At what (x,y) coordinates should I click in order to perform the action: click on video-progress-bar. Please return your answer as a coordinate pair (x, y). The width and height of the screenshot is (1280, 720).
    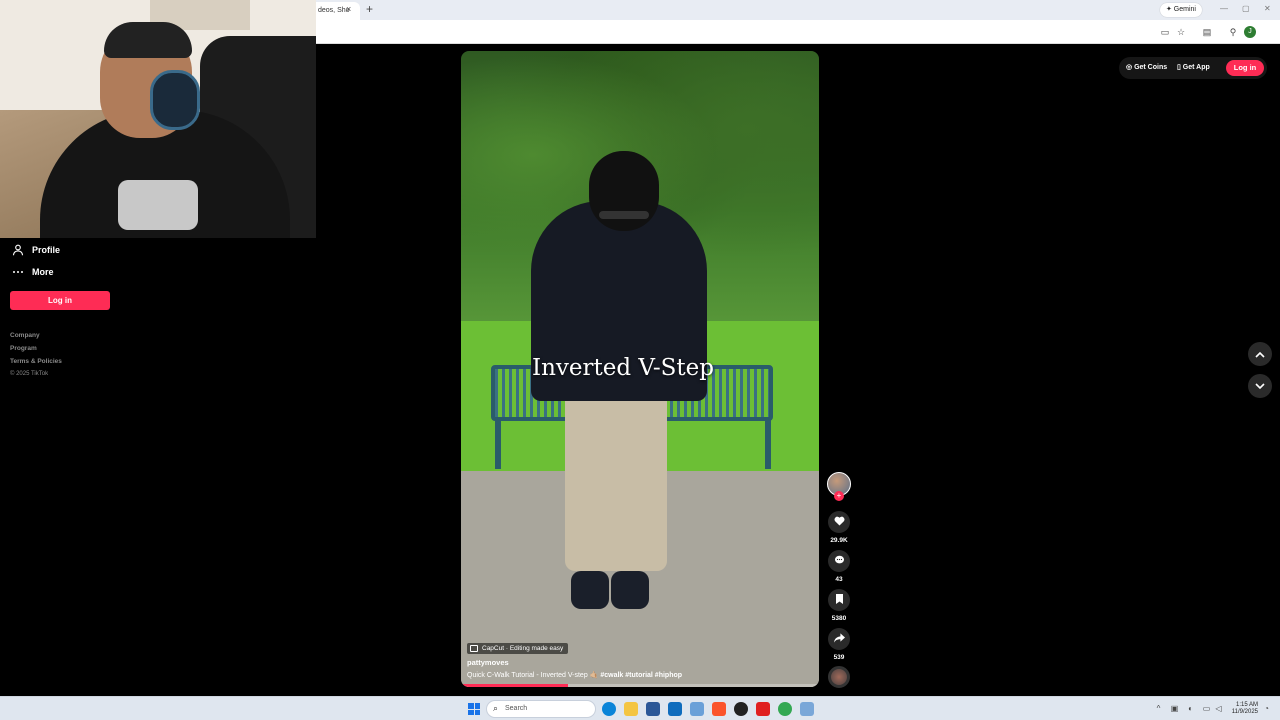
    Looking at the image, I should click on (640, 685).